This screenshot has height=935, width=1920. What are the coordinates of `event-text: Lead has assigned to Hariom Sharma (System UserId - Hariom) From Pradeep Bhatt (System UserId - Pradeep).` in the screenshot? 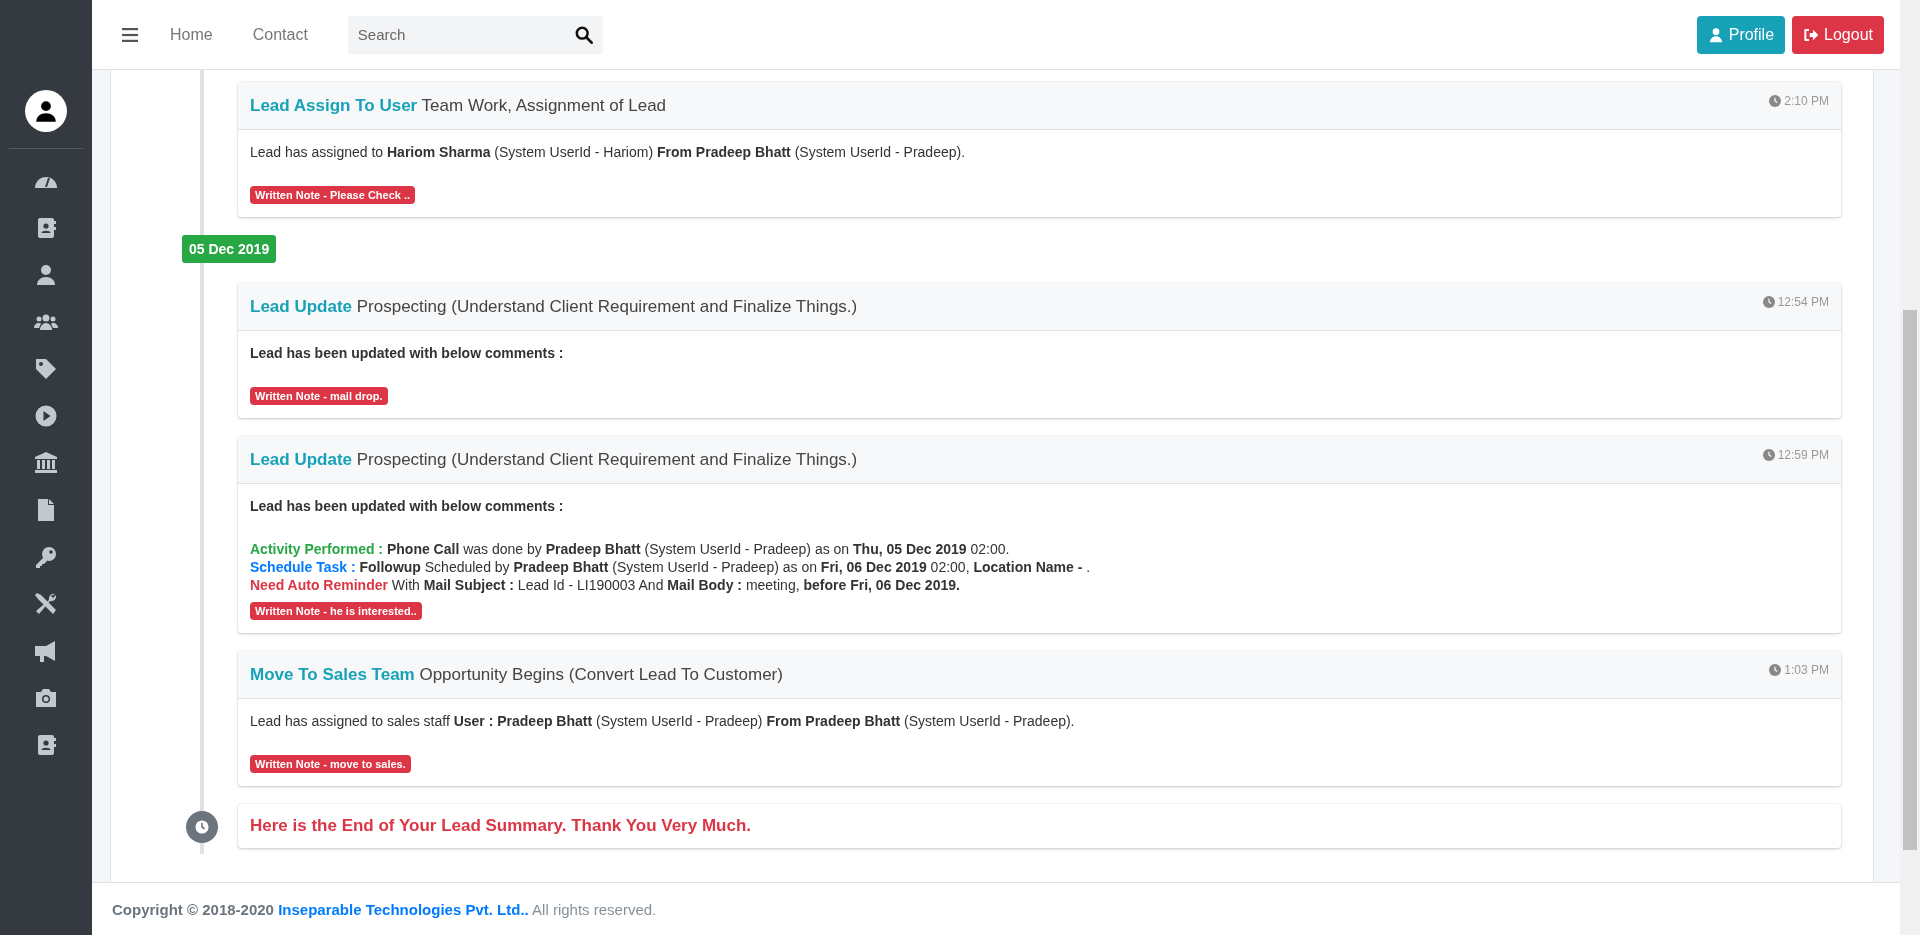 It's located at (608, 152).